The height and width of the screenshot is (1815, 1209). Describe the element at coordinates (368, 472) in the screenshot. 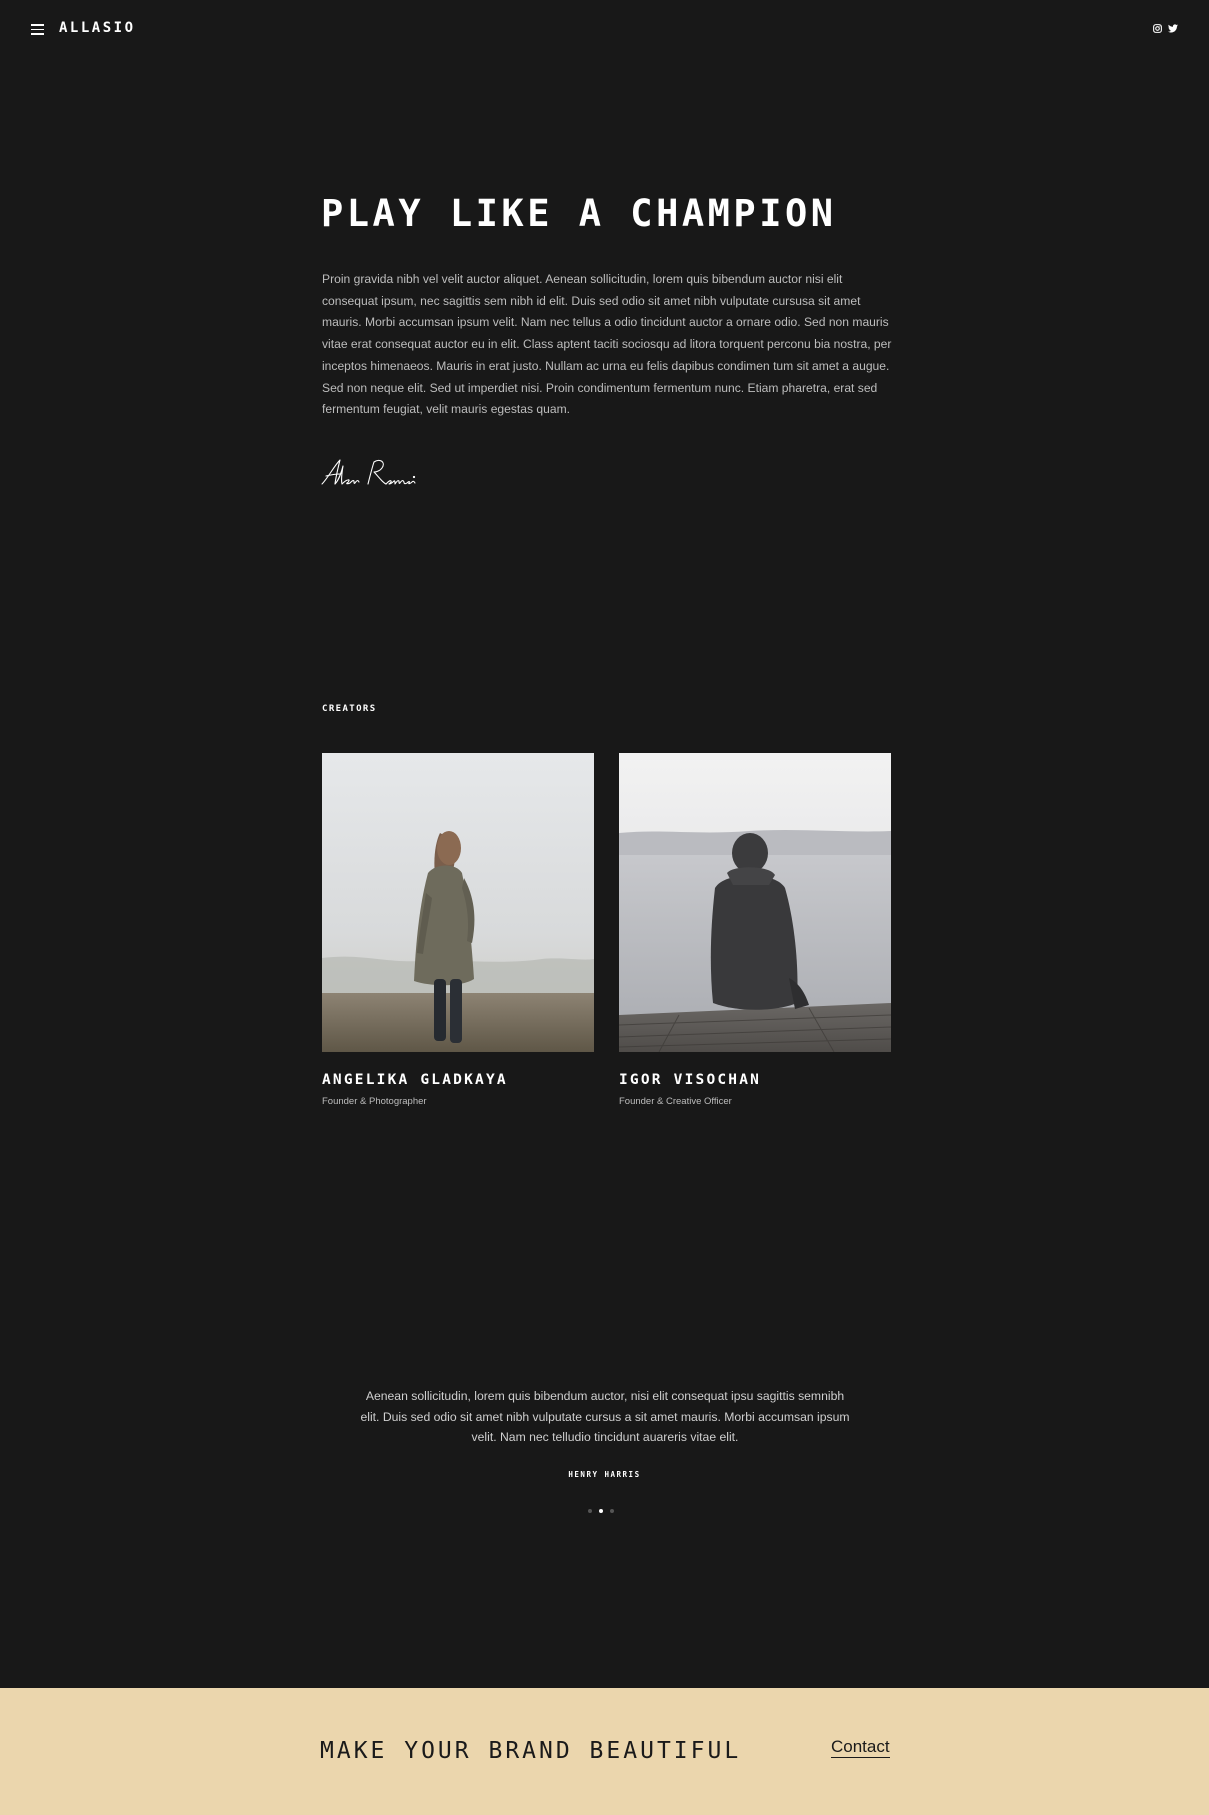

I see `signature-svg` at that location.